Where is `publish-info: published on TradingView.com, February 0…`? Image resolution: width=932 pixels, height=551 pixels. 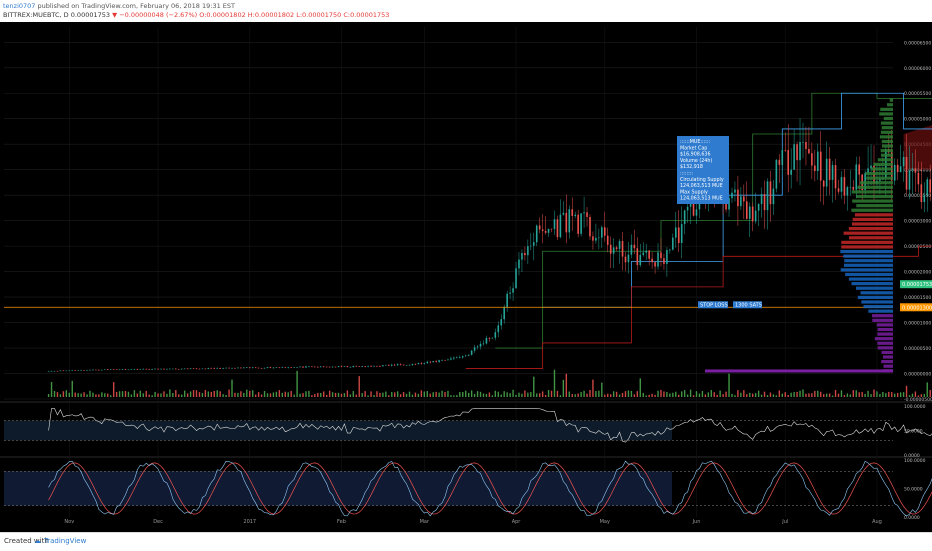
publish-info: published on TradingView.com, February 0… is located at coordinates (136, 6).